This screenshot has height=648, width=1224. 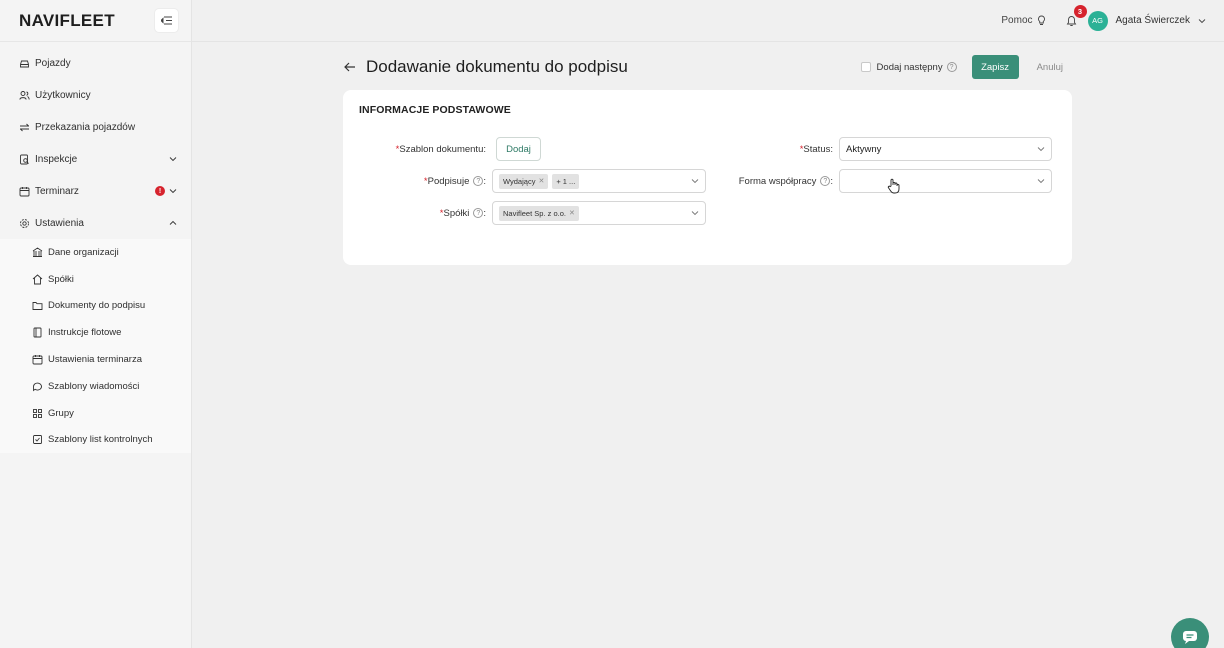 What do you see at coordinates (708, 21) in the screenshot?
I see `topbar: Pomoc 3 AG Agata Świerczek` at bounding box center [708, 21].